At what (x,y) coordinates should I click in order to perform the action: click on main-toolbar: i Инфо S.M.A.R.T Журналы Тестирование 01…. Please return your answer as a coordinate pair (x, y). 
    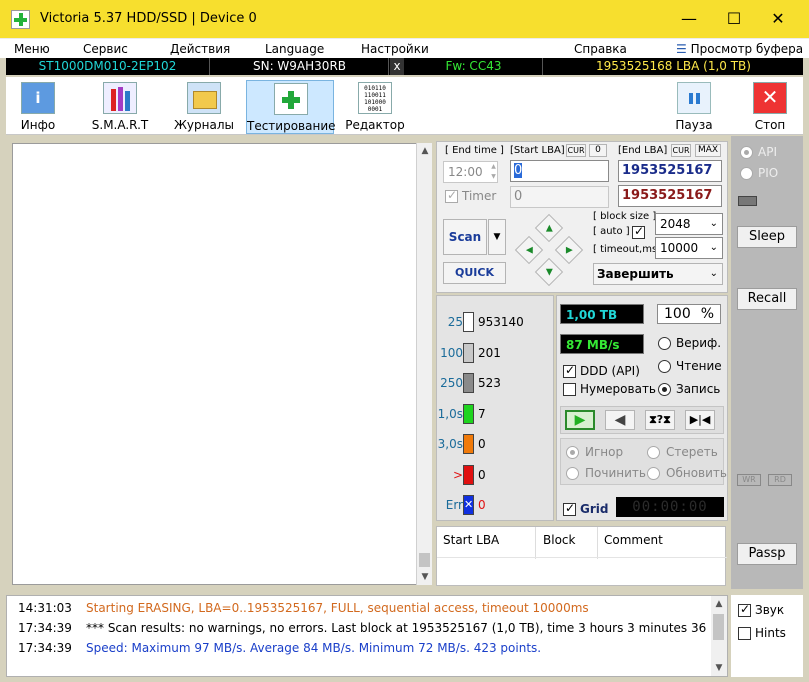
    Looking at the image, I should click on (404, 106).